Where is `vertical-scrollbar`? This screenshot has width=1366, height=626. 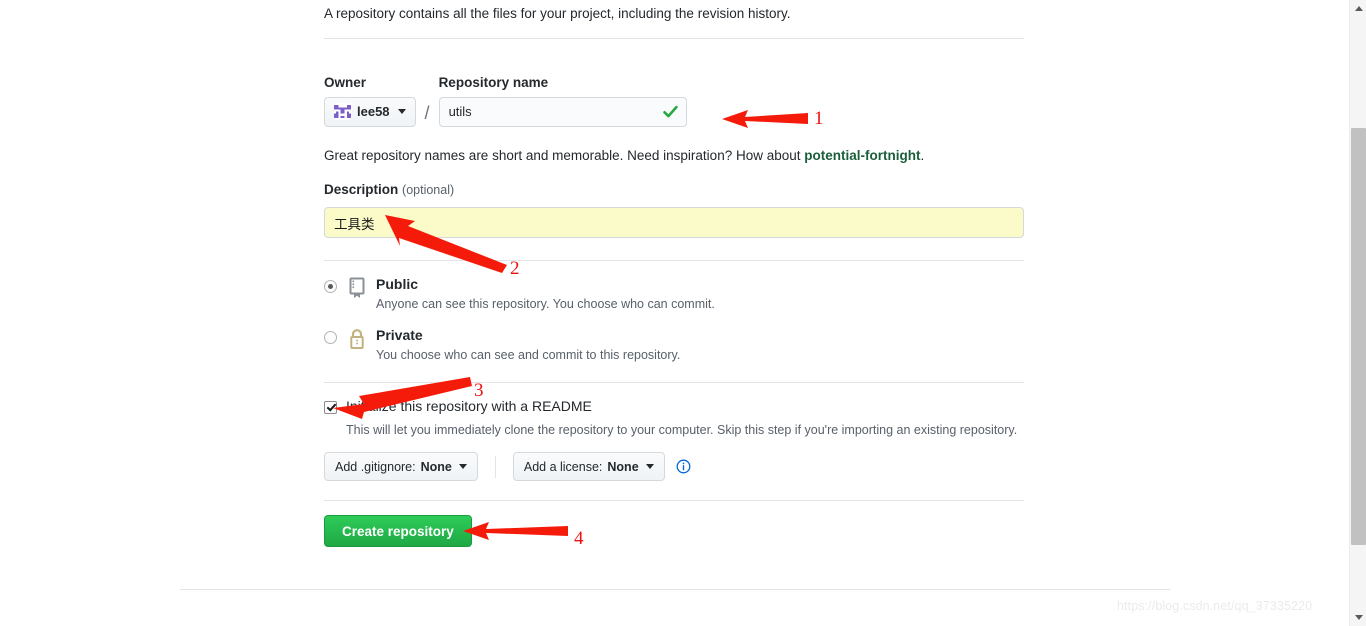
vertical-scrollbar is located at coordinates (1357, 313).